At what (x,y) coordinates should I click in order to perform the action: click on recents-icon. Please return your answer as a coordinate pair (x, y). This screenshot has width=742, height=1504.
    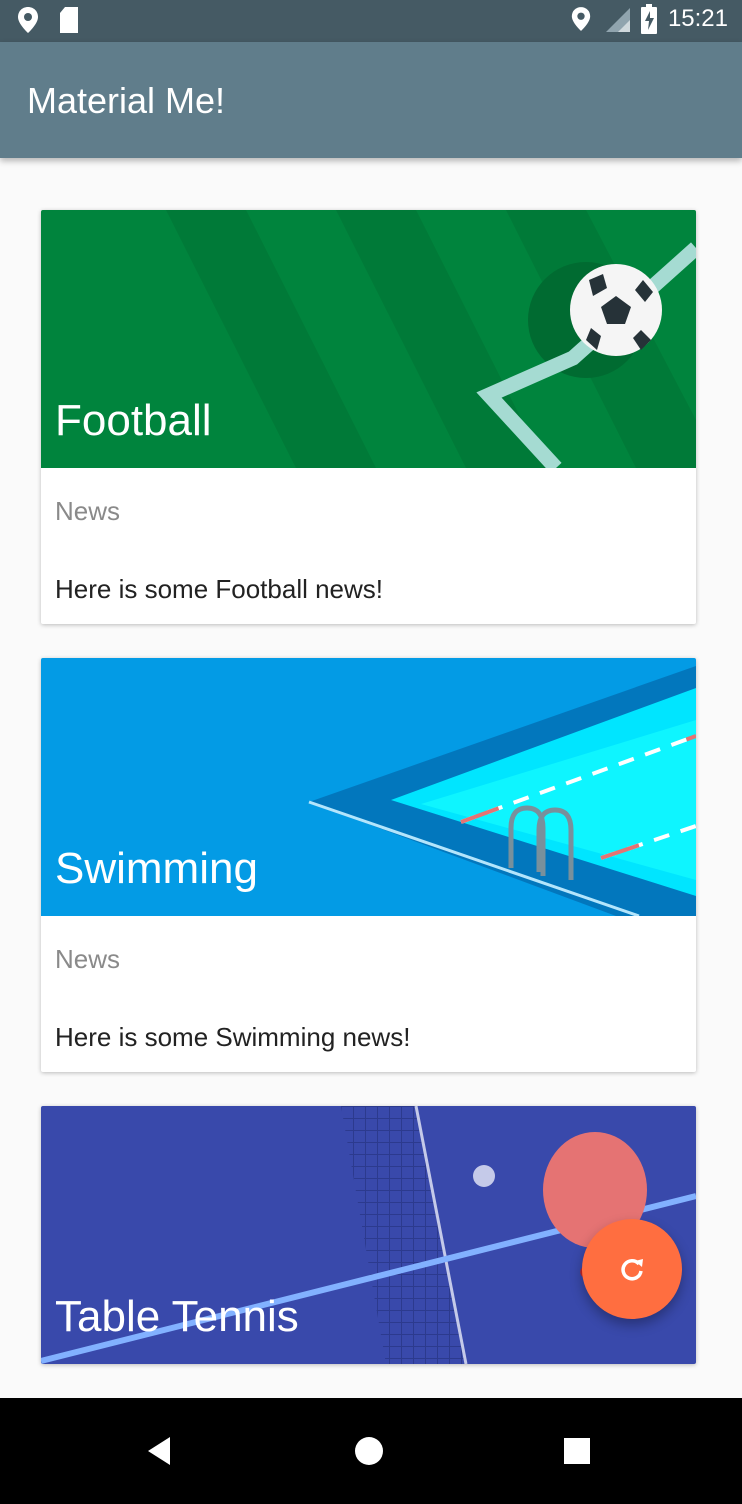
    Looking at the image, I should click on (577, 1451).